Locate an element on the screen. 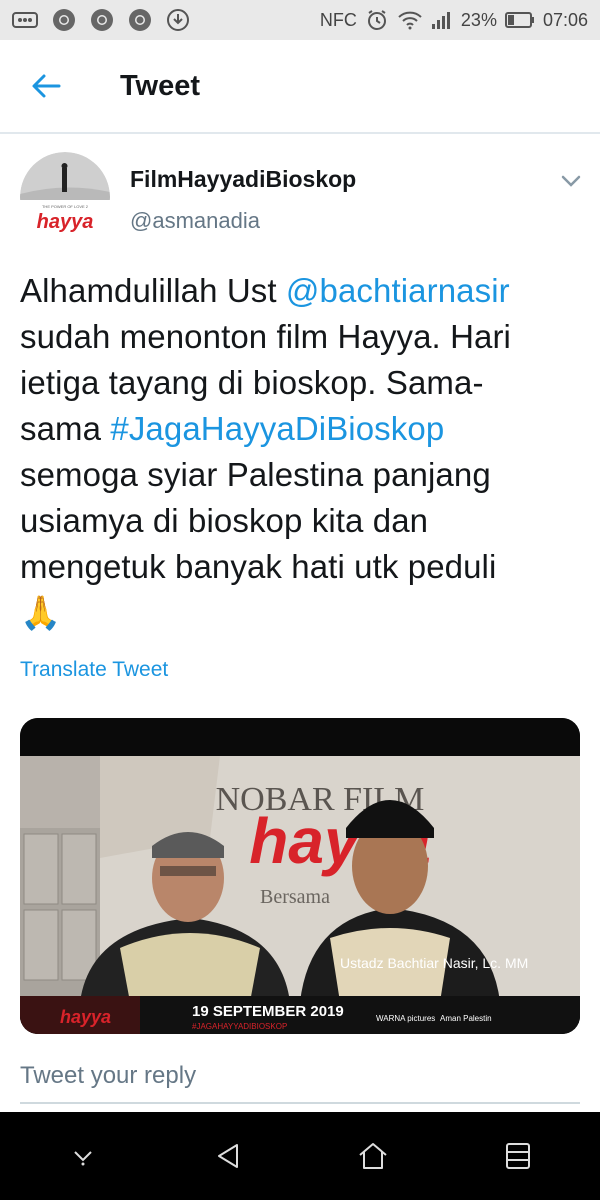 The height and width of the screenshot is (1200, 600). home-icon is located at coordinates (372, 1156).